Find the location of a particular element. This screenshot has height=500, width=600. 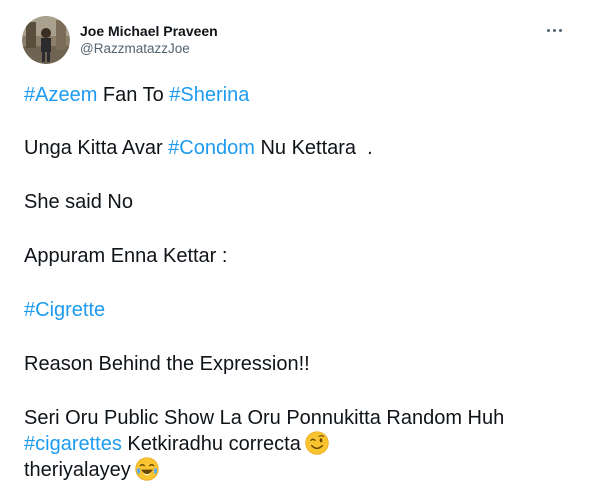

tweet-text-span: Unga Kitta Avar is located at coordinates (96, 148).